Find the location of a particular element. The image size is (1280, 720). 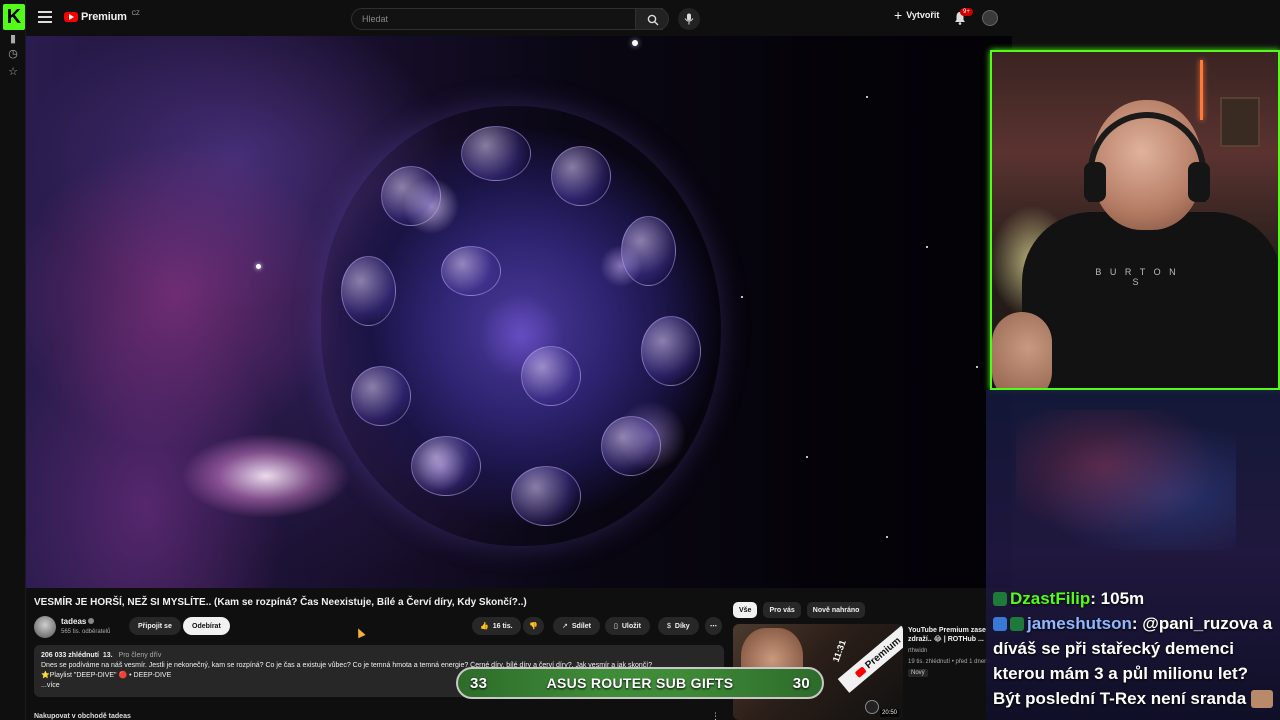

microphone-icon is located at coordinates (689, 19).